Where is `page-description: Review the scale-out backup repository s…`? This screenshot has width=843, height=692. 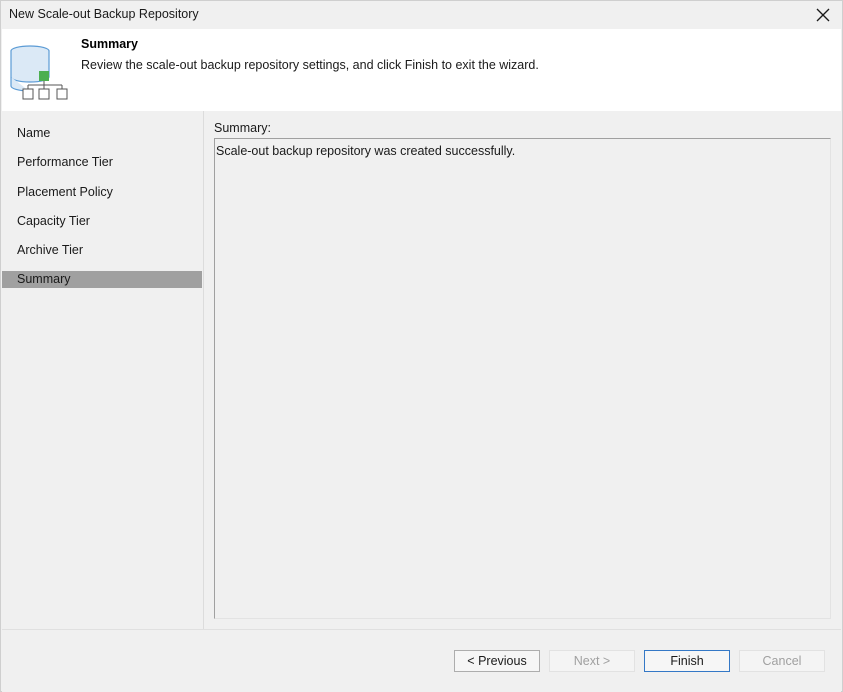 page-description: Review the scale-out backup repository s… is located at coordinates (310, 65).